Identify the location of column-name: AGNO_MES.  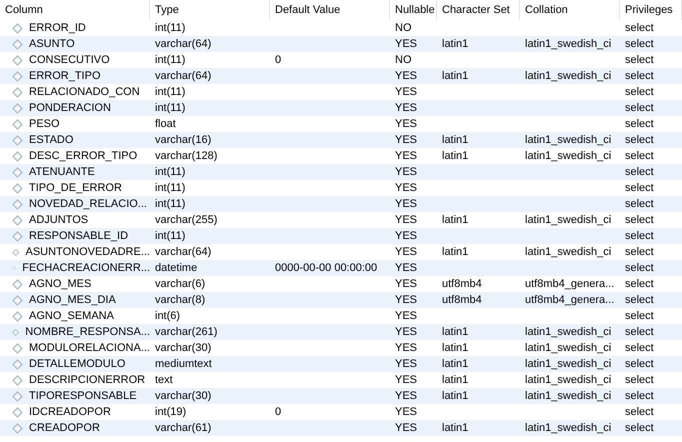
(60, 284).